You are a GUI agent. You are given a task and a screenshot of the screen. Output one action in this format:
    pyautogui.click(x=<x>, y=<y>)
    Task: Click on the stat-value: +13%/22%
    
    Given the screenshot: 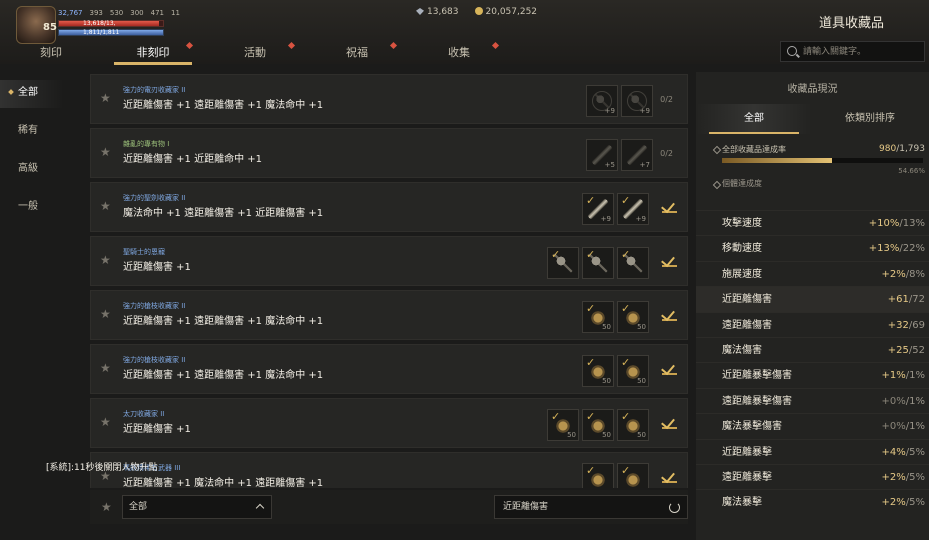 What is the action you would take?
    pyautogui.click(x=897, y=248)
    